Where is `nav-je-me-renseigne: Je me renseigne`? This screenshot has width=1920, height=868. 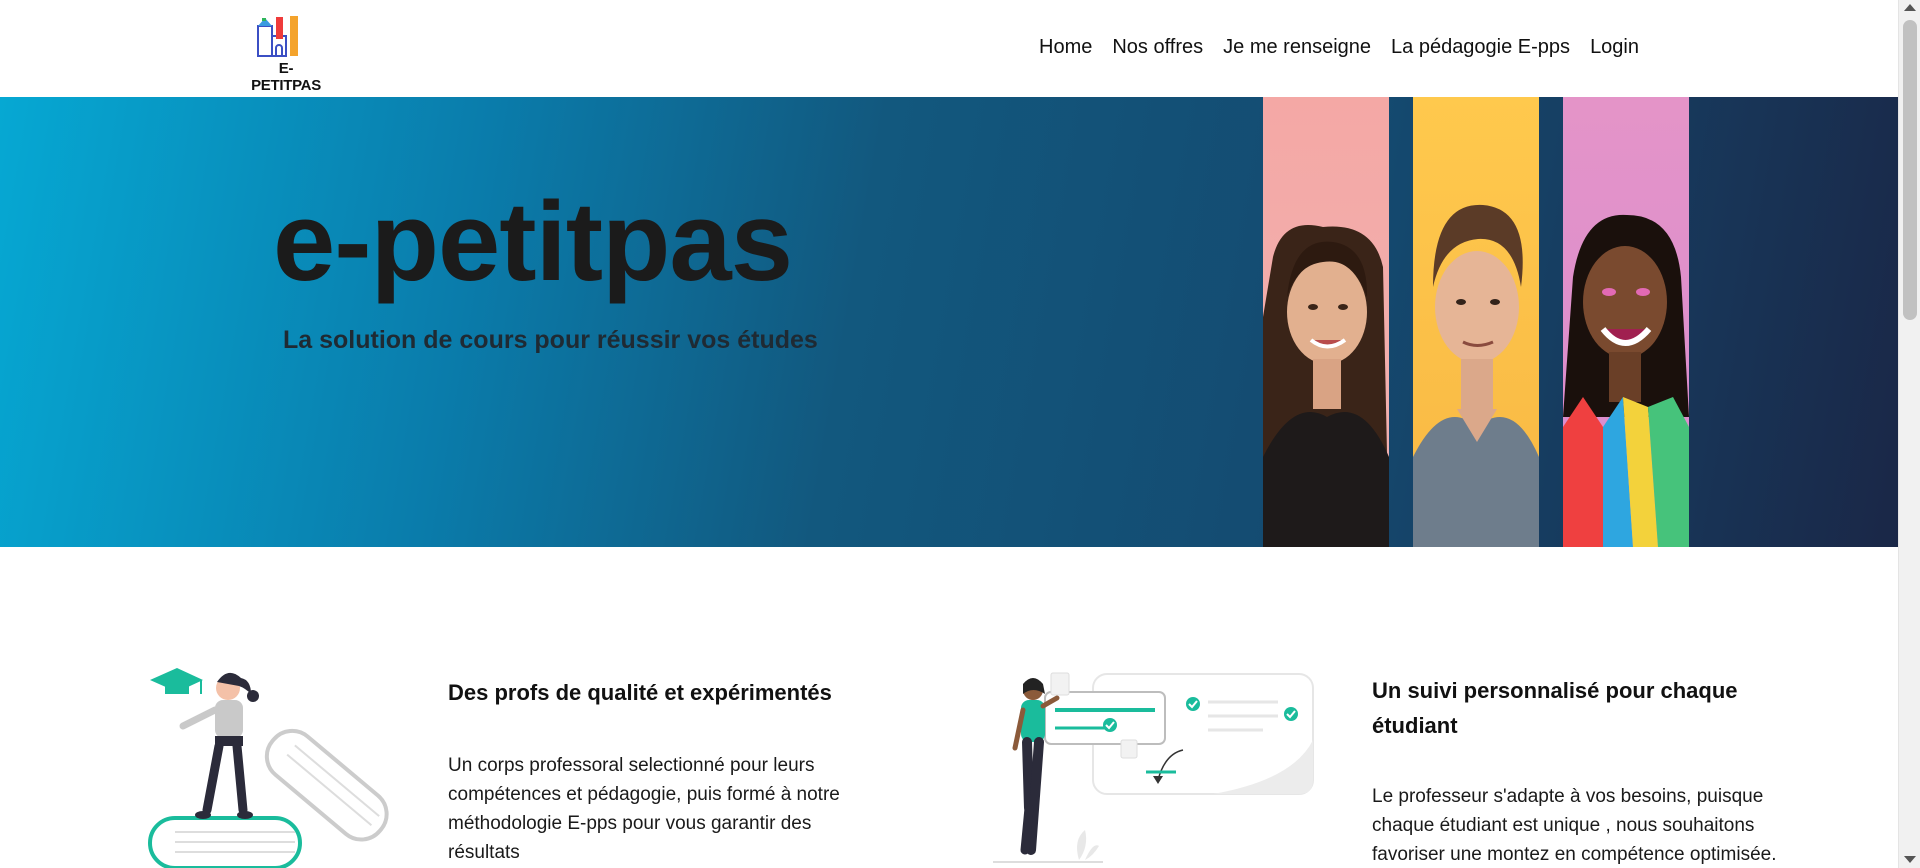
nav-je-me-renseigne: Je me renseigne is located at coordinates (1297, 47).